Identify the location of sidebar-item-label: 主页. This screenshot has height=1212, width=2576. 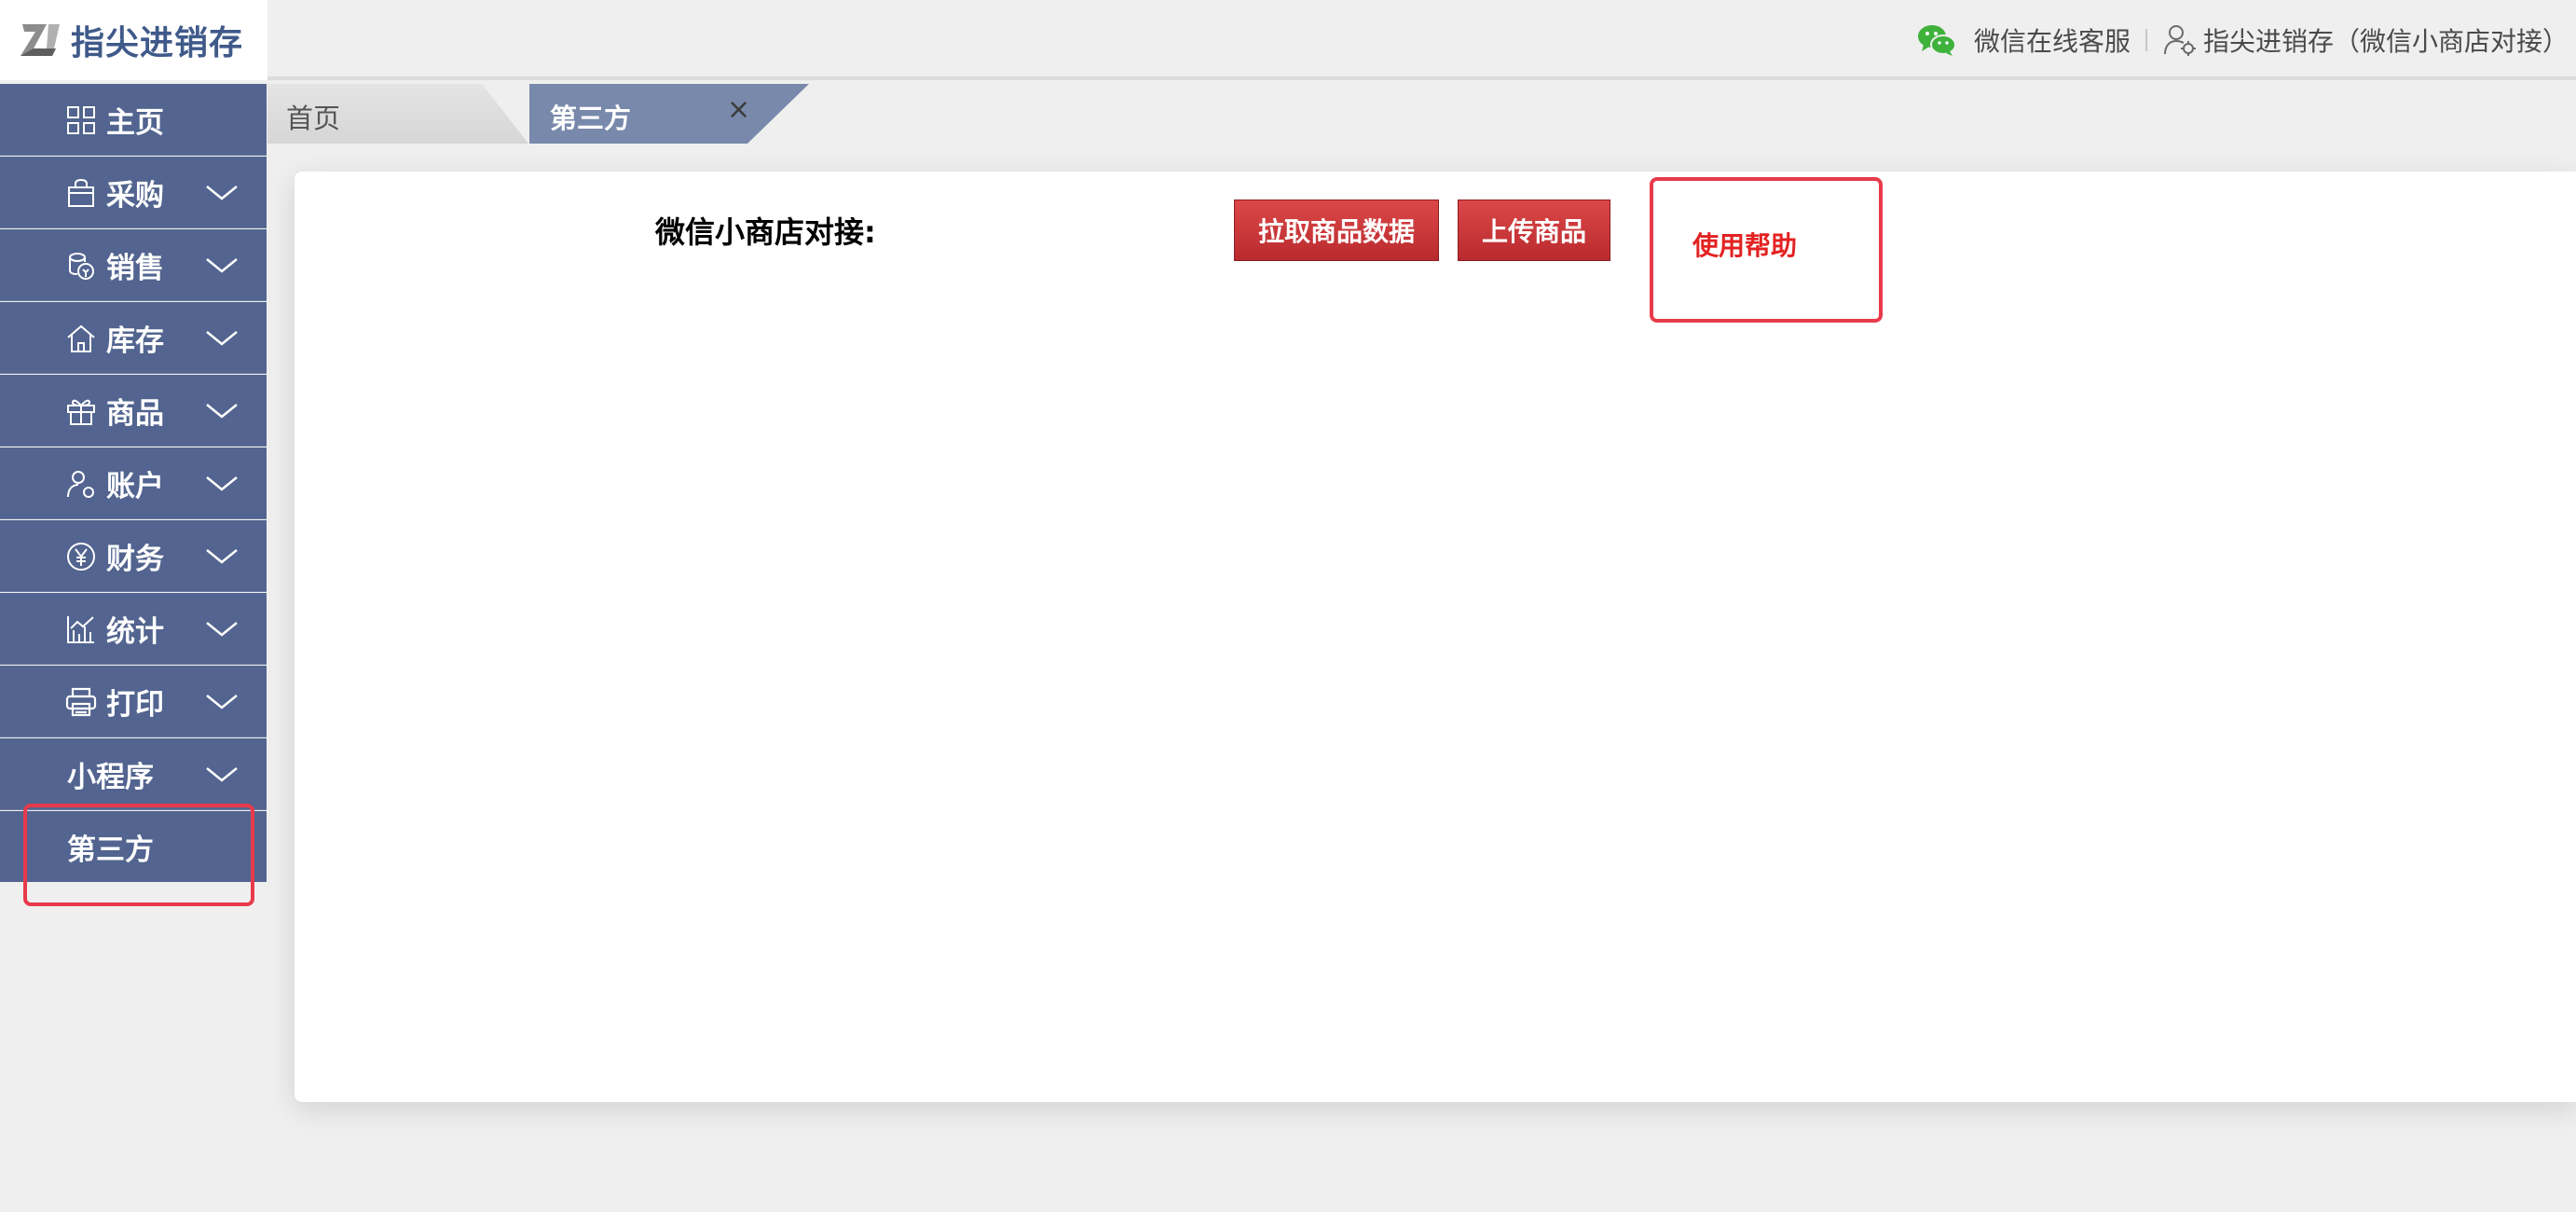
(135, 122).